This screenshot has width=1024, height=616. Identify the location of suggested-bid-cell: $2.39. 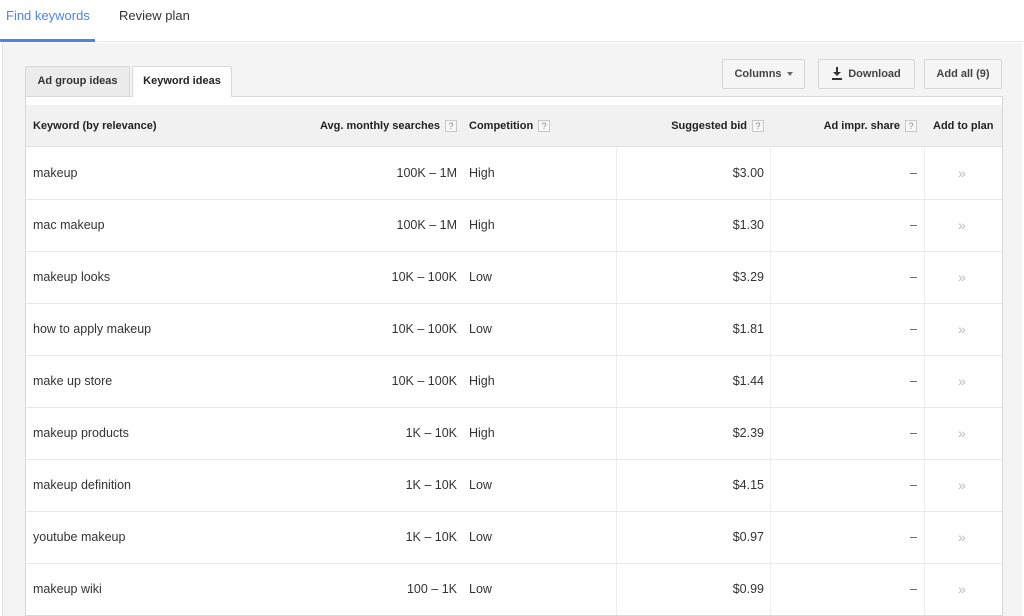
(748, 433).